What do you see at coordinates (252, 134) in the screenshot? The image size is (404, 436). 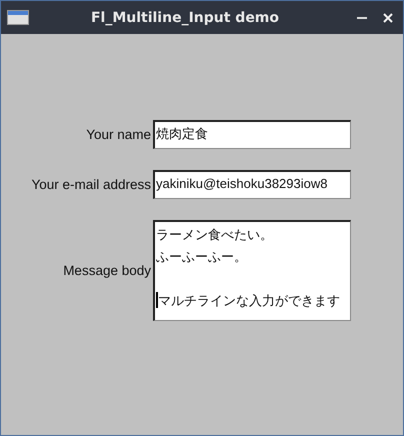 I see `input-field: 焼肉定食` at bounding box center [252, 134].